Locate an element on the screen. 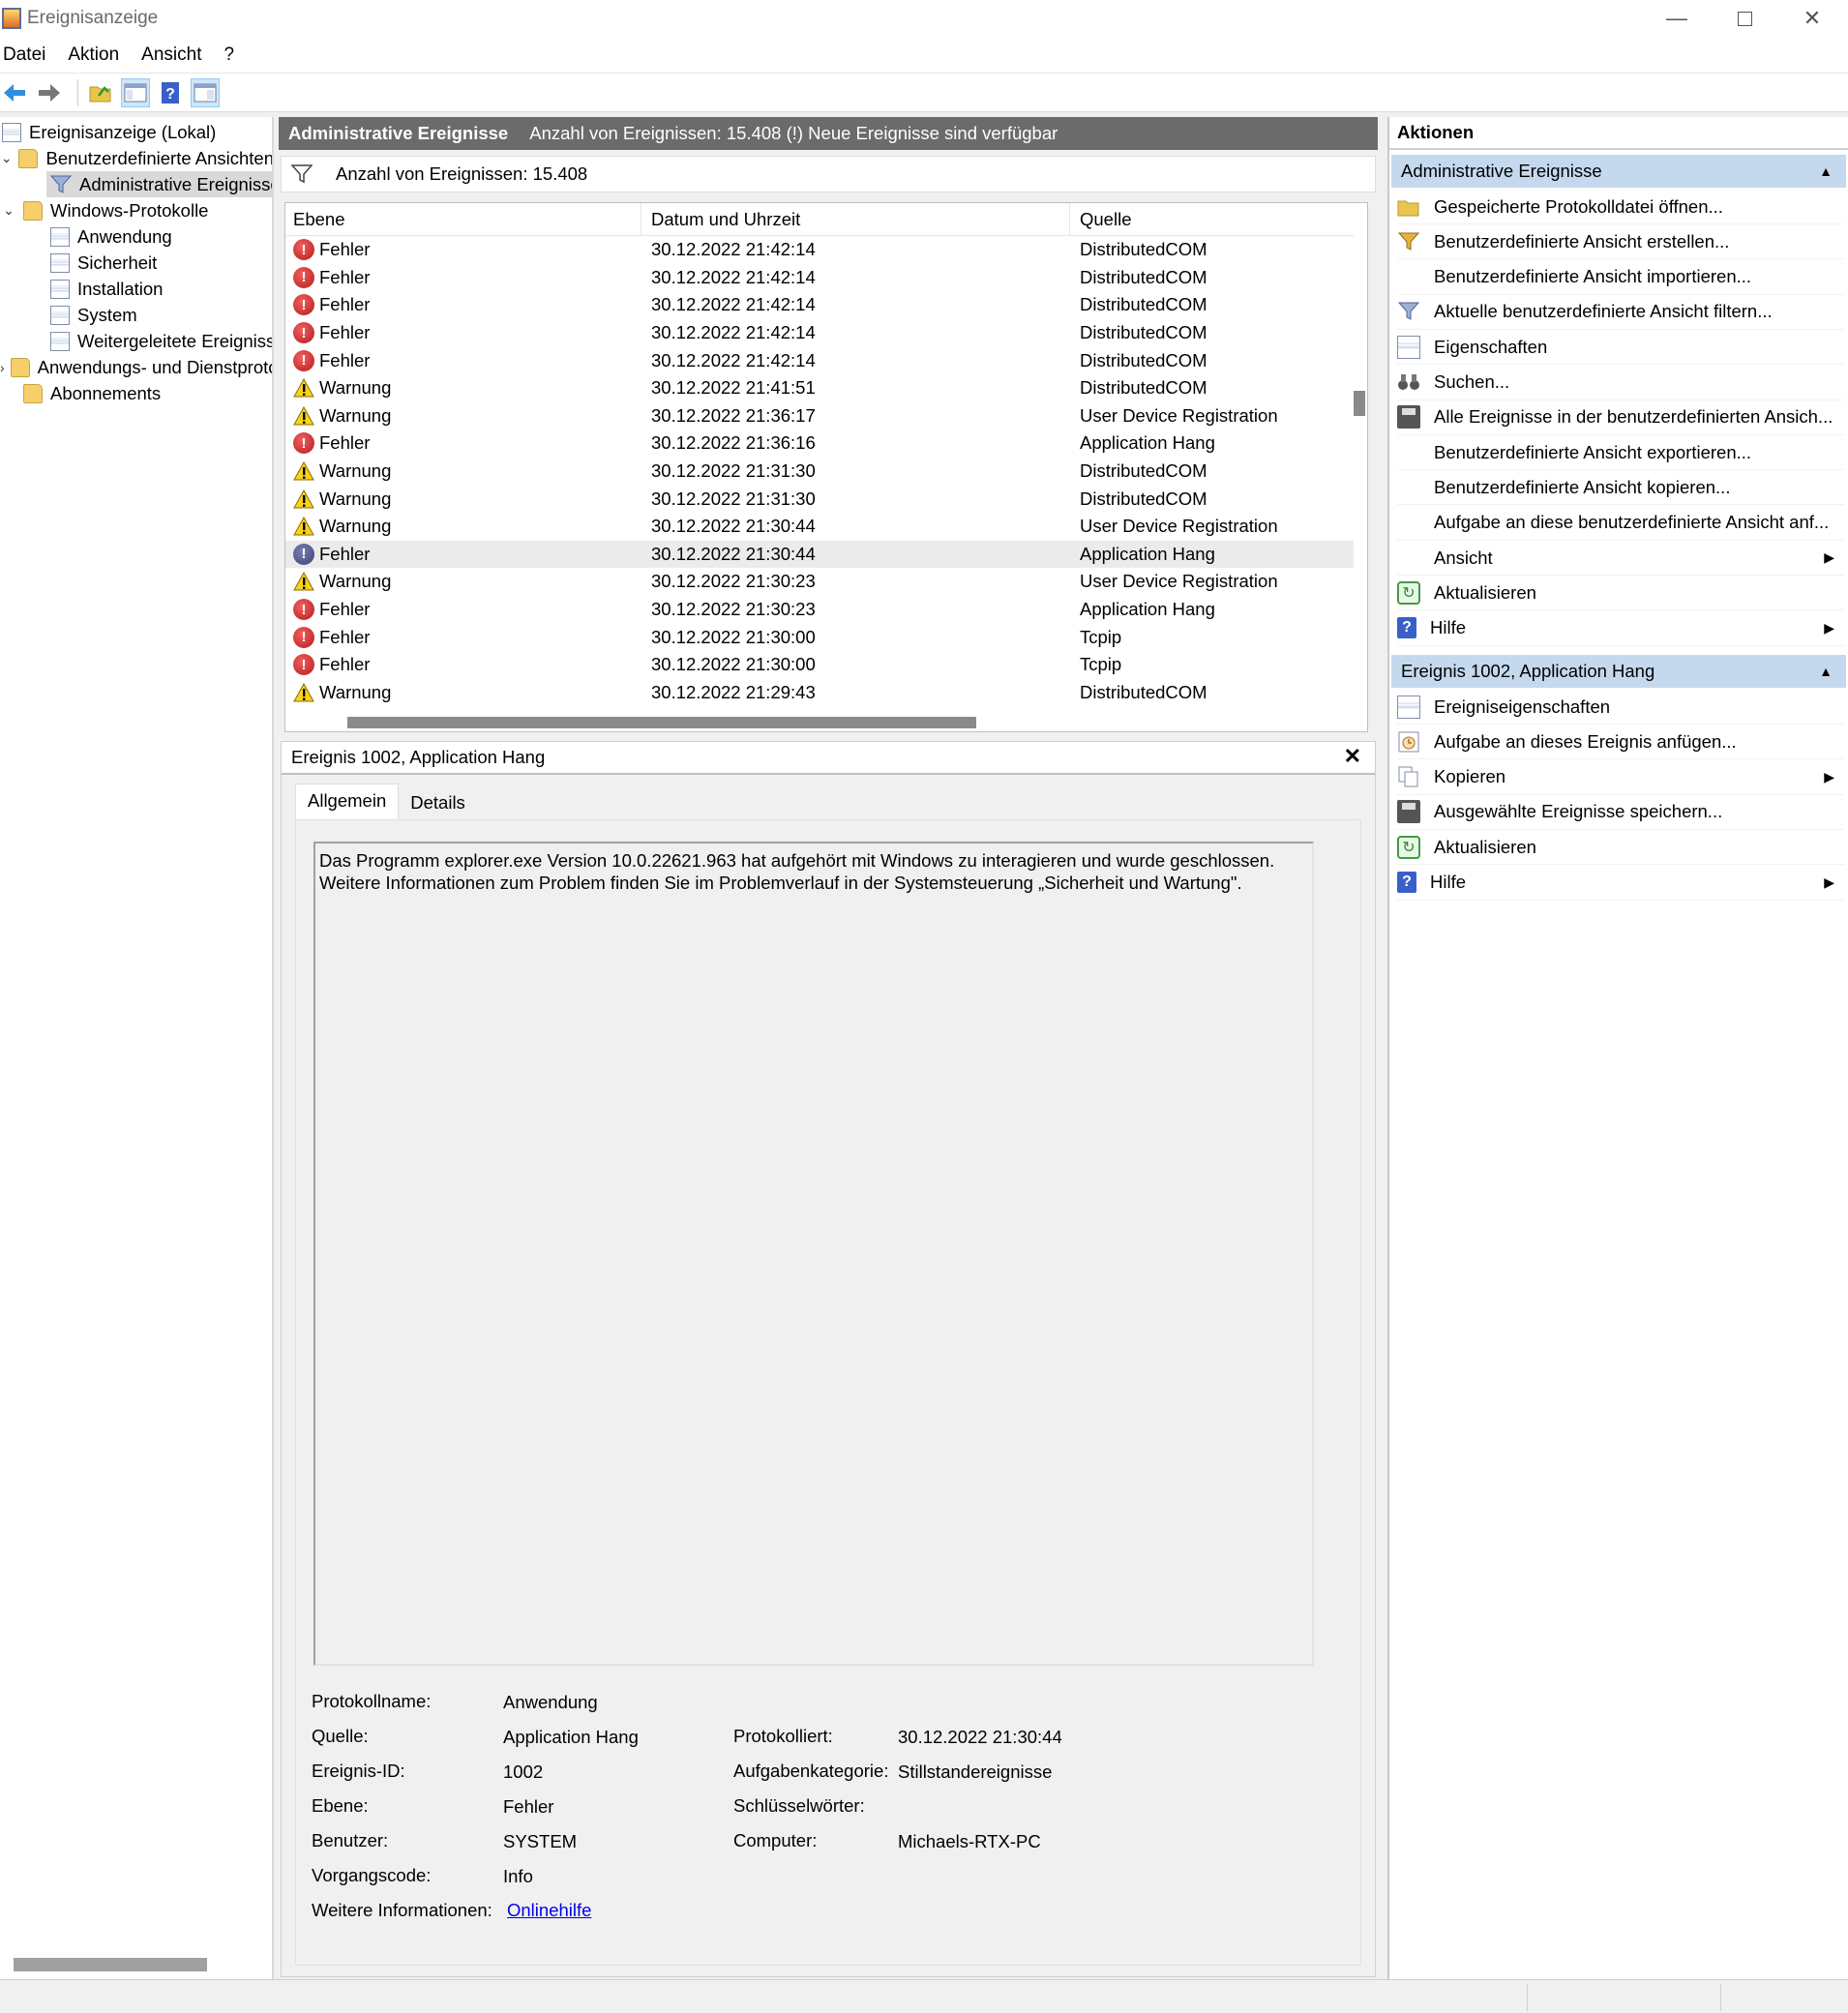 Image resolution: width=1848 pixels, height=2013 pixels. column-header-source: Quelle is located at coordinates (1212, 219).